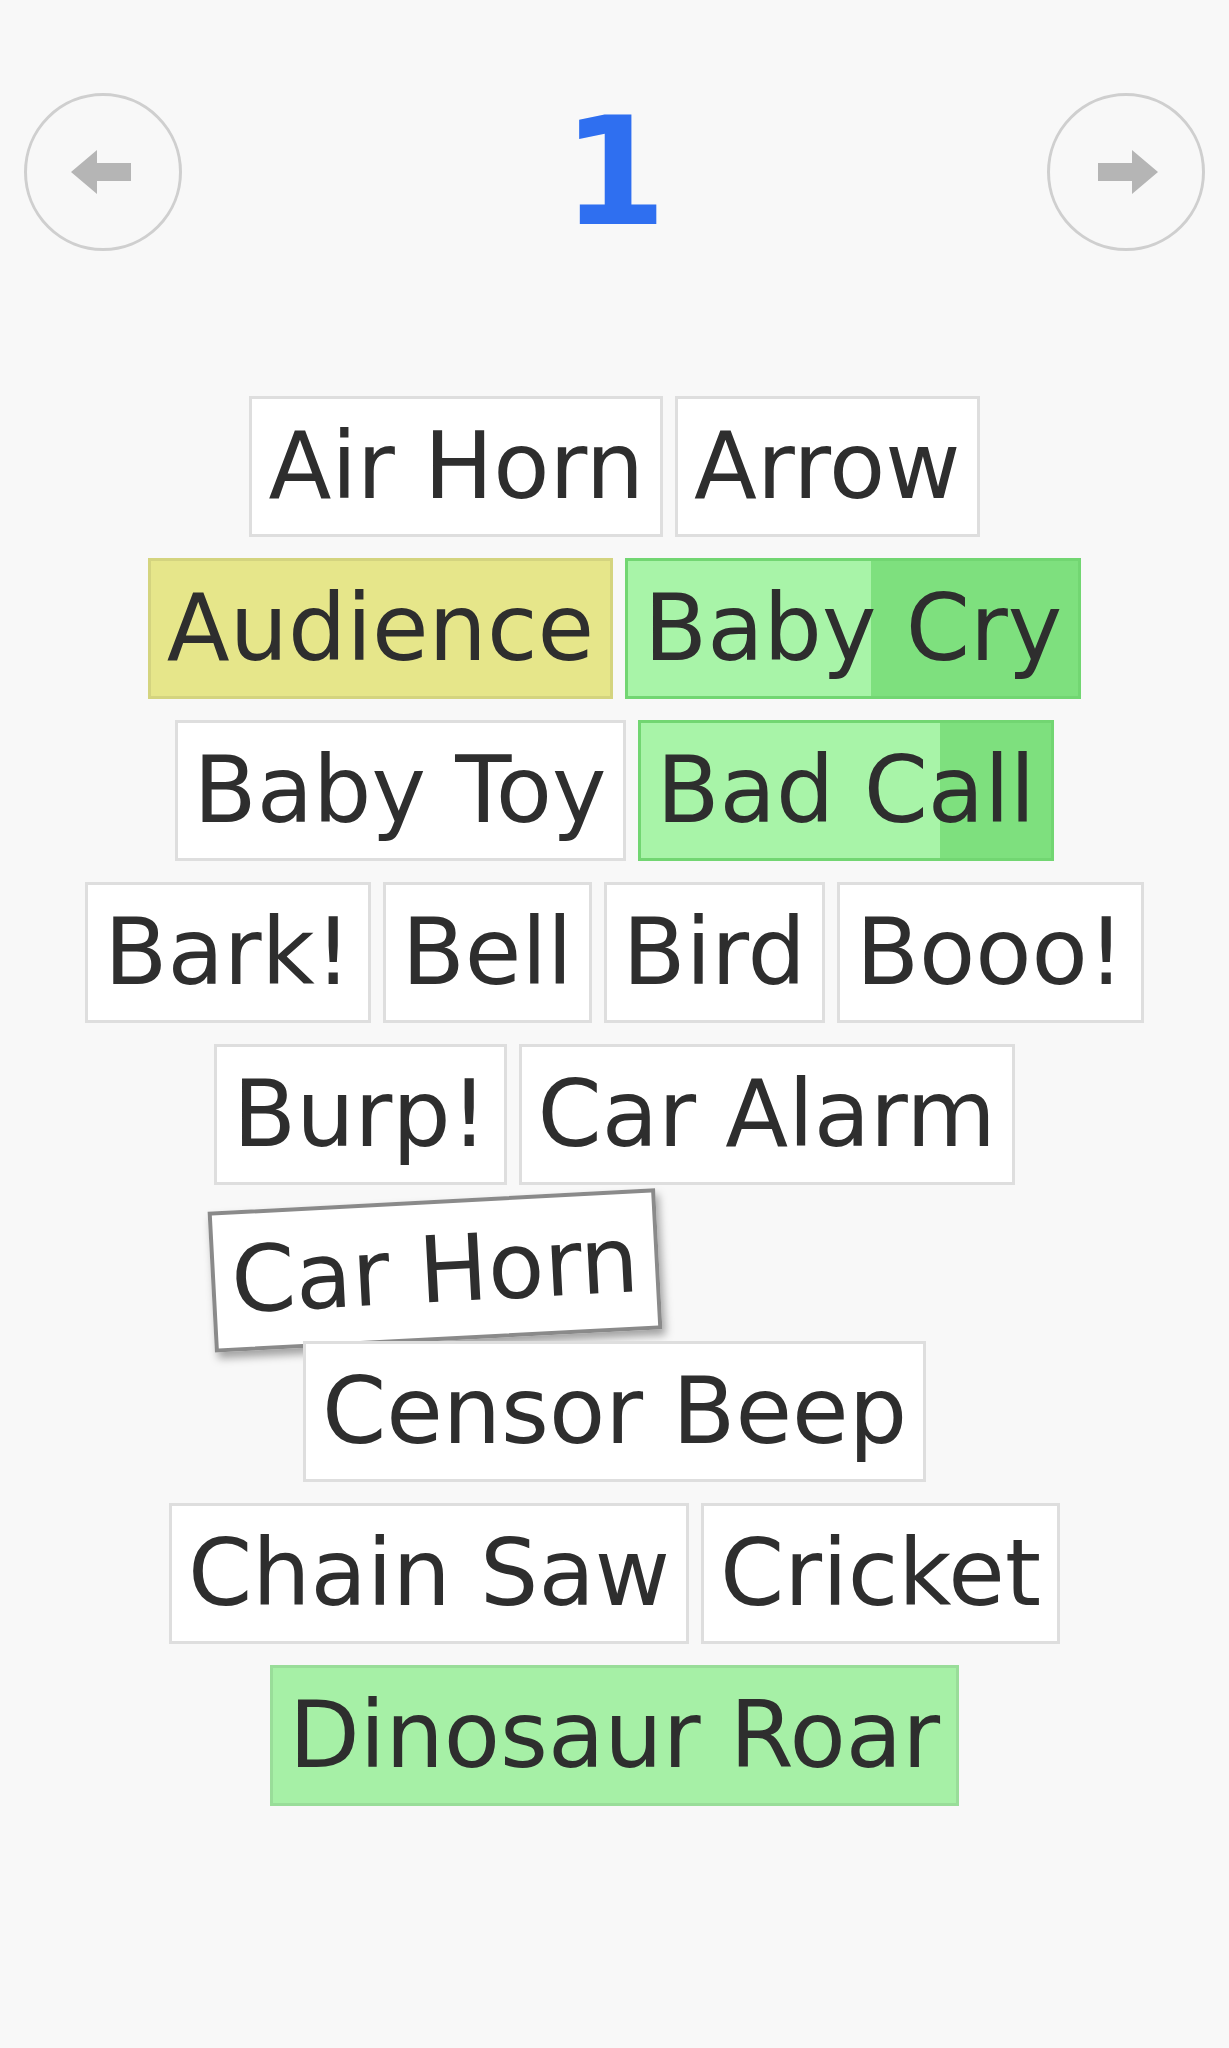 This screenshot has width=1229, height=2048. What do you see at coordinates (487, 952) in the screenshot?
I see `sound-button: Bell` at bounding box center [487, 952].